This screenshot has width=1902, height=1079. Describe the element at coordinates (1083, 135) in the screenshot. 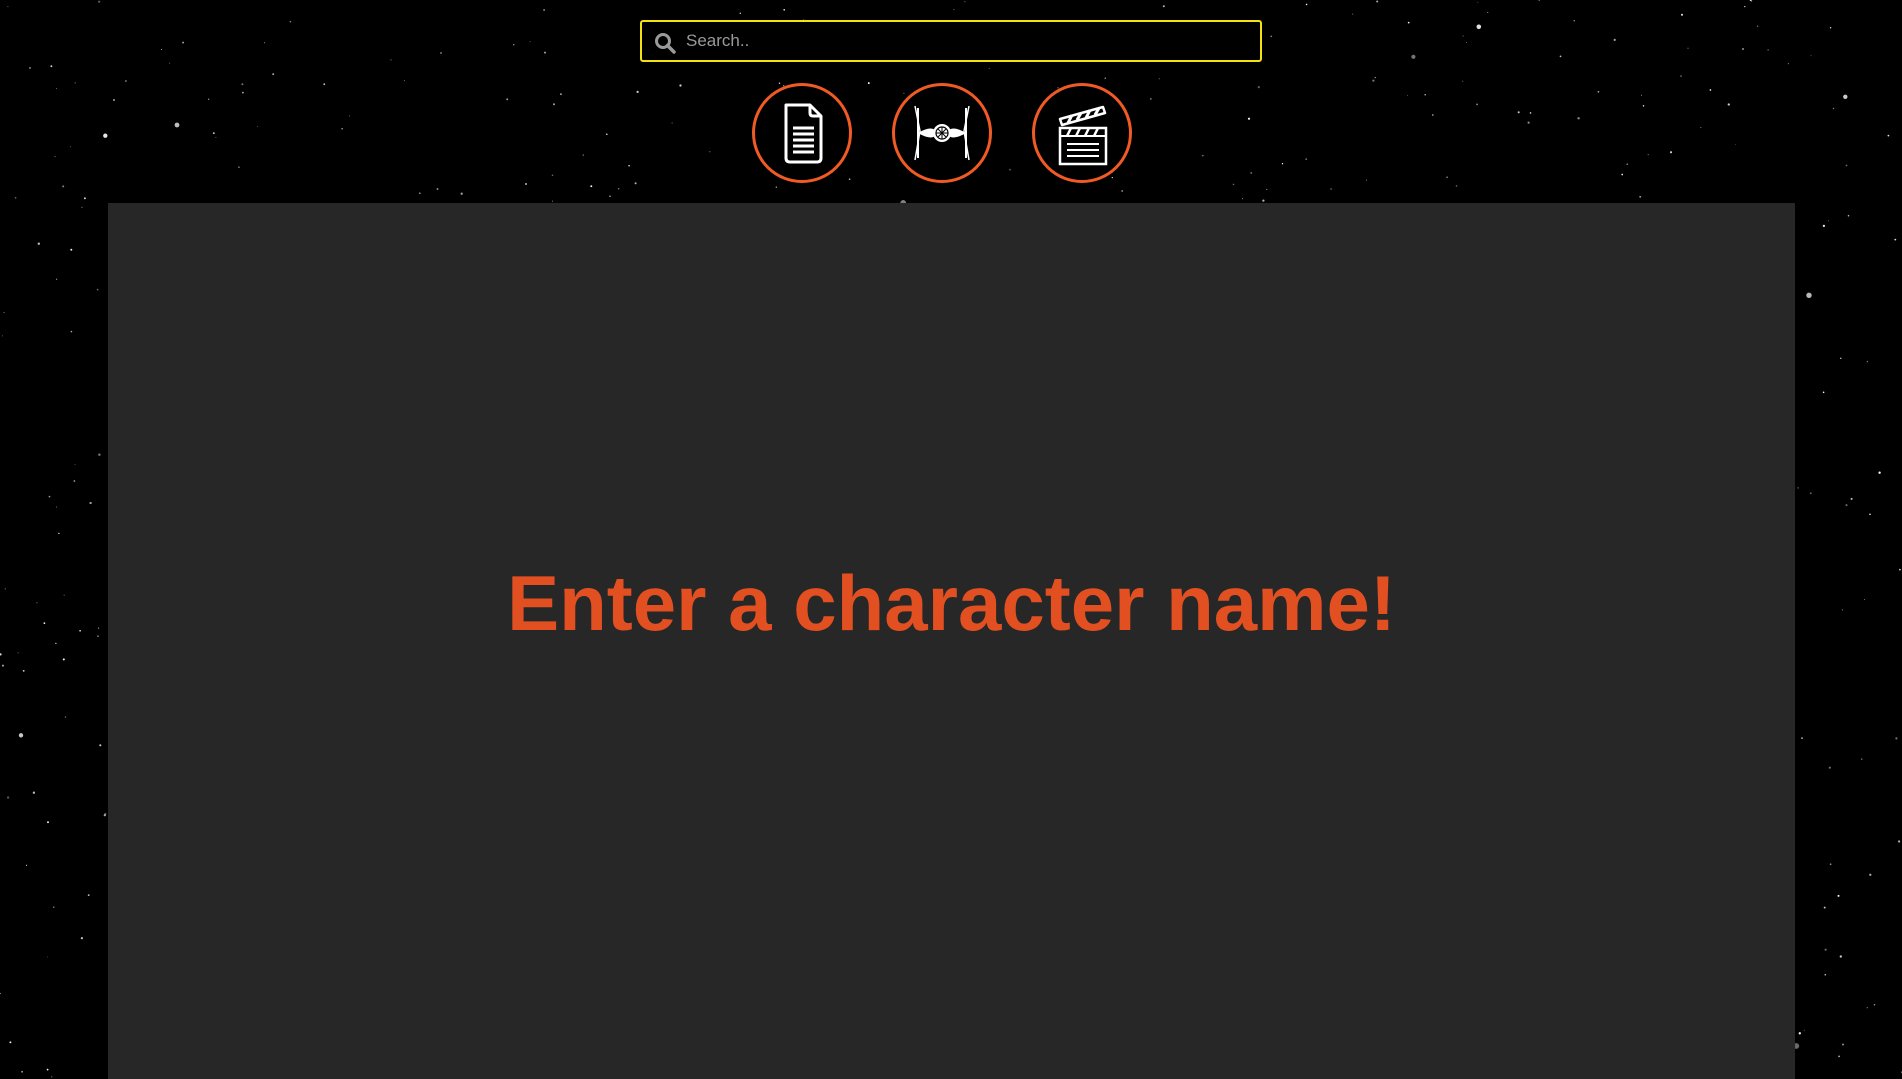

I see `clapperboard-icon` at that location.